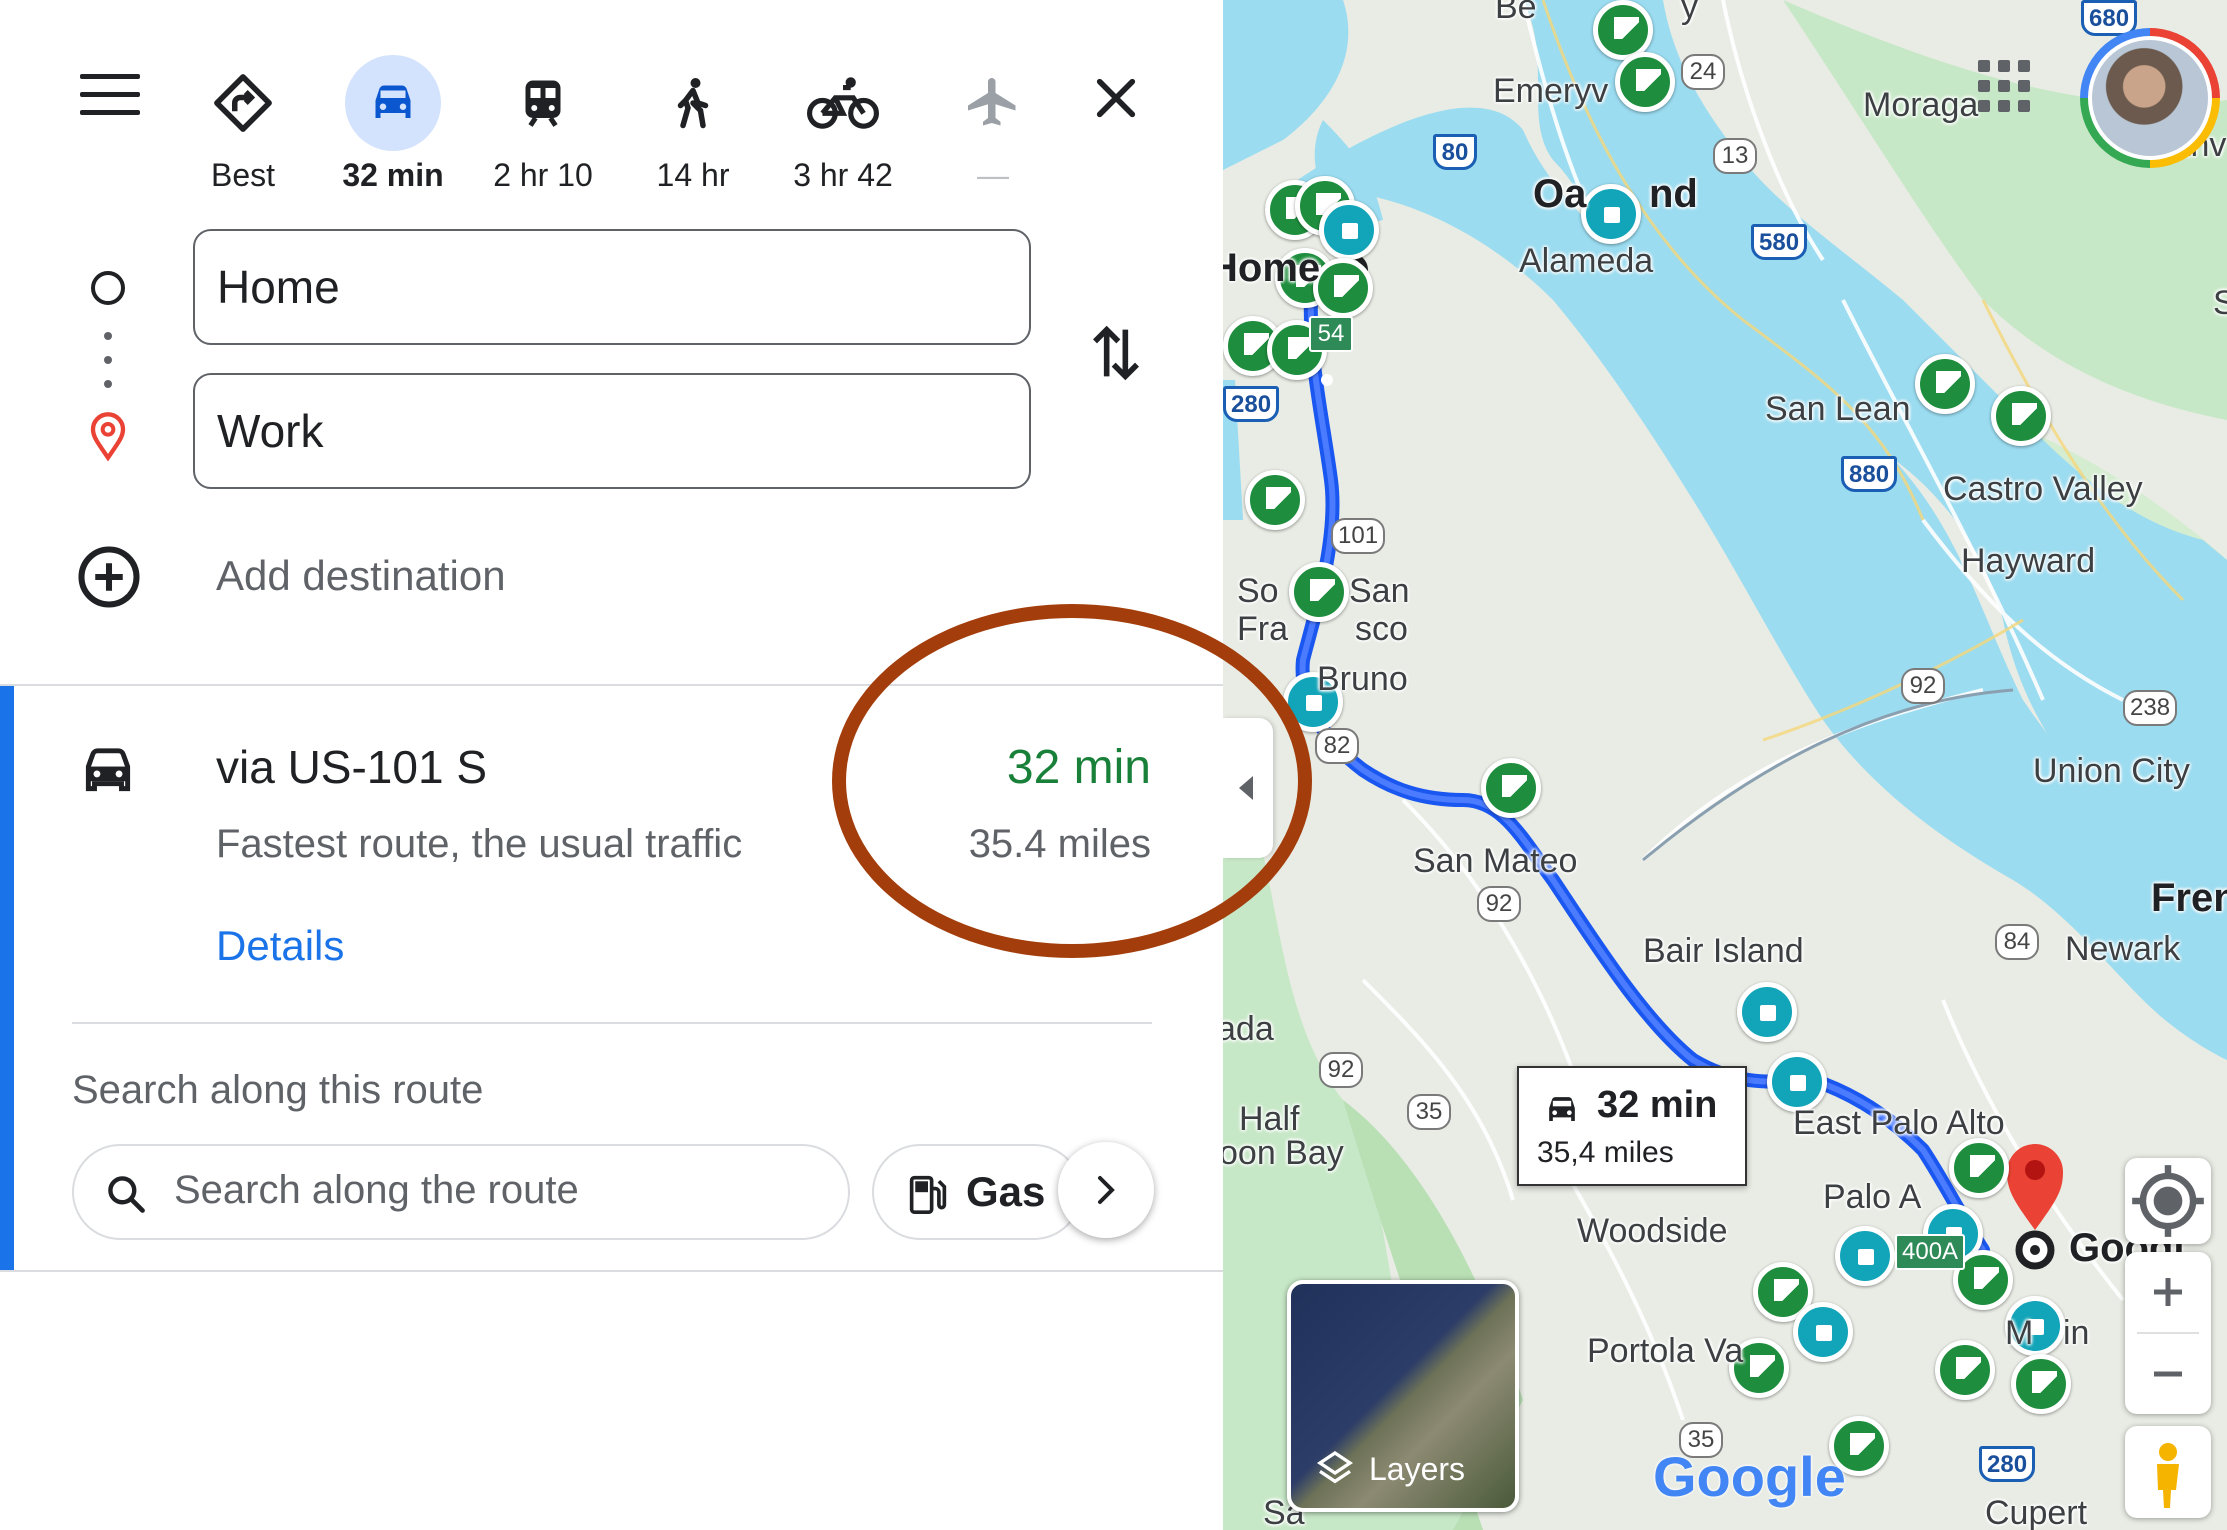  I want to click on search-icon, so click(126, 1194).